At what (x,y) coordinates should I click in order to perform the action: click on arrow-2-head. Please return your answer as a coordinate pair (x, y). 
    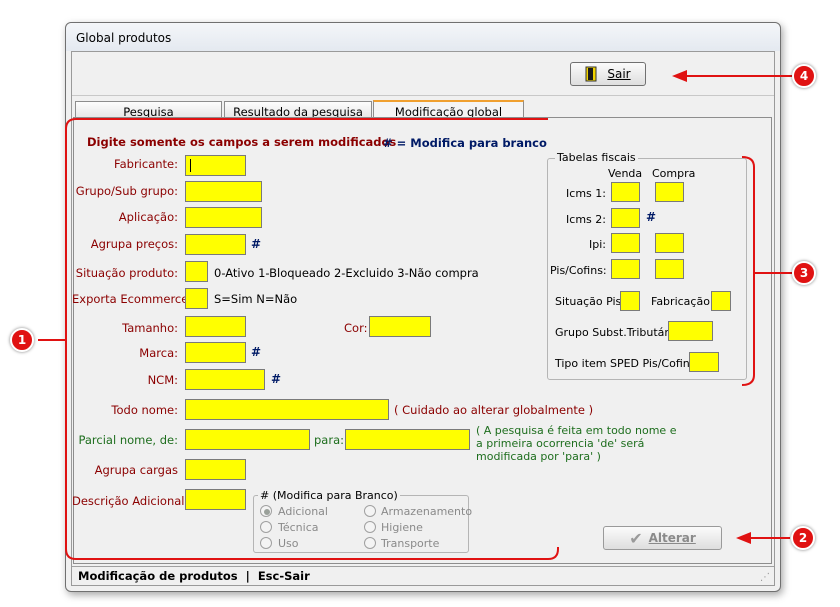
    Looking at the image, I should click on (743, 538).